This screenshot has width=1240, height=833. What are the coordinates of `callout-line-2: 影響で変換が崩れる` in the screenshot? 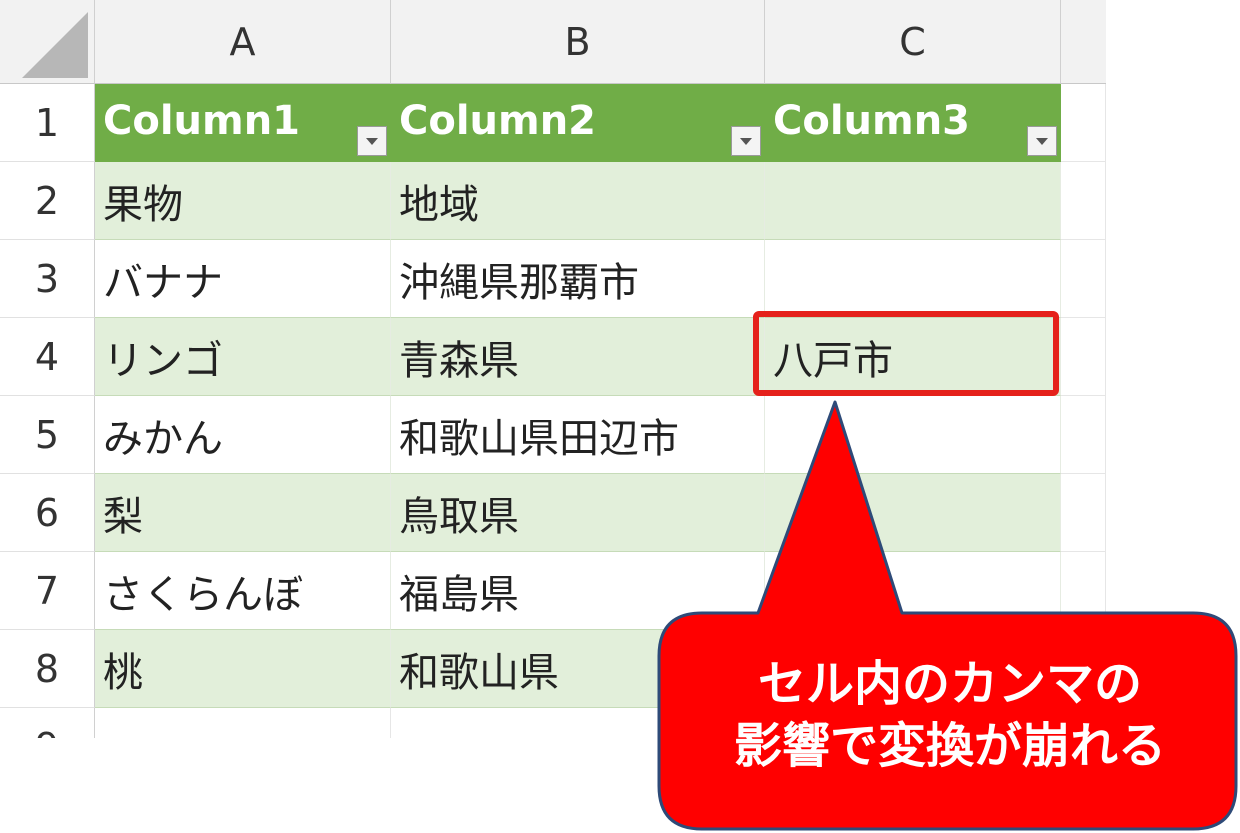 It's located at (949, 746).